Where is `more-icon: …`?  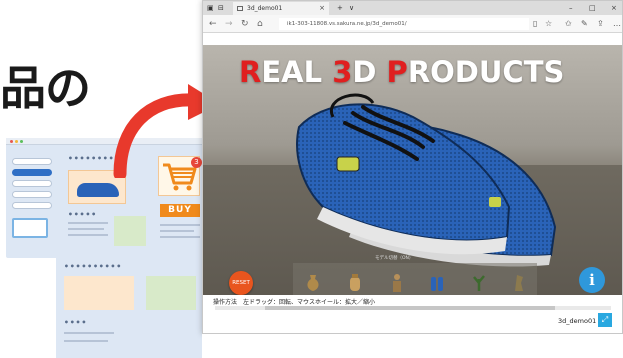
more-icon: … is located at coordinates (617, 24).